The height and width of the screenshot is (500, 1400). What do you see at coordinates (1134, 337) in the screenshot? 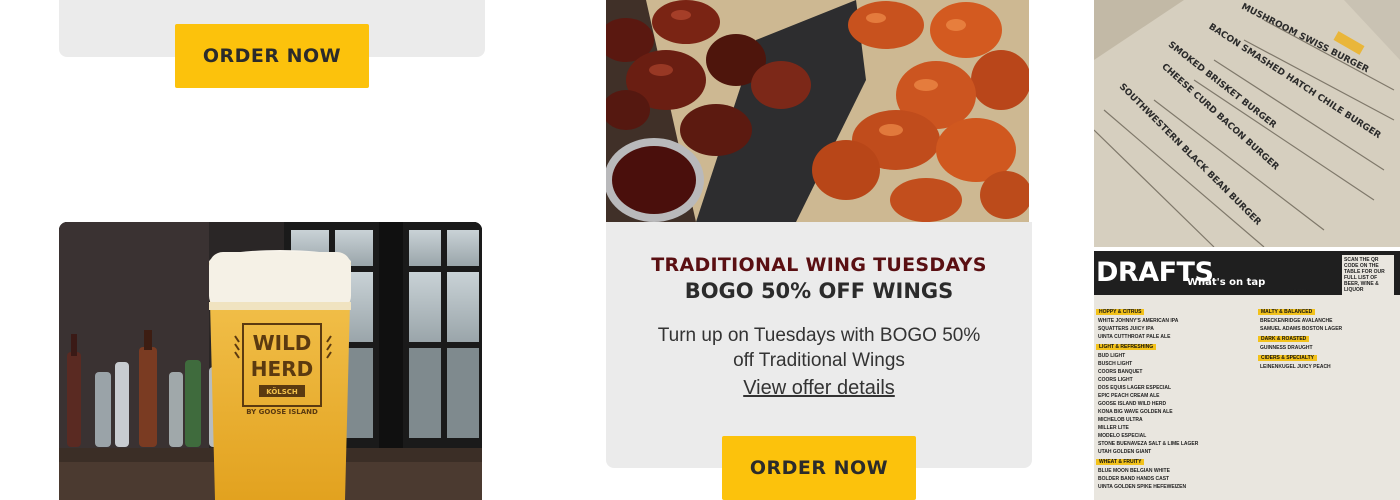
I see `tap-item: UINTA CUTTHROAT PALE ALE` at bounding box center [1134, 337].